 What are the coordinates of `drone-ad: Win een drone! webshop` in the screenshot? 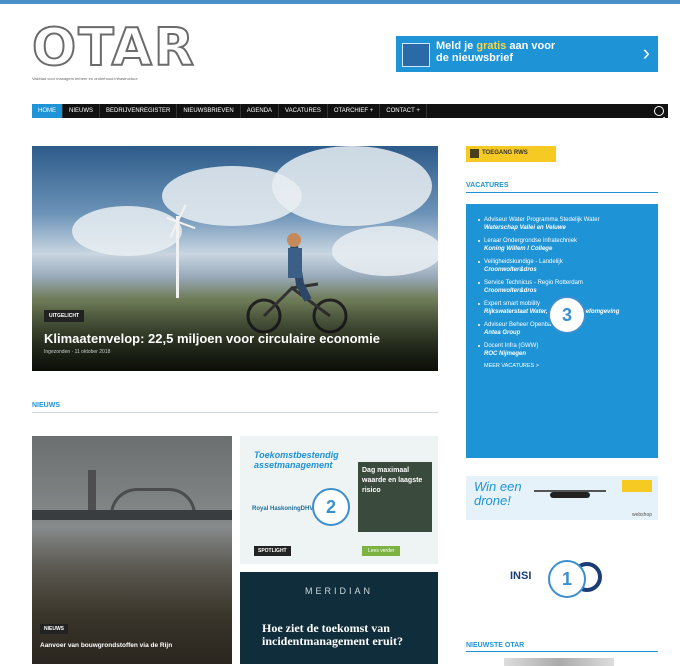 It's located at (562, 498).